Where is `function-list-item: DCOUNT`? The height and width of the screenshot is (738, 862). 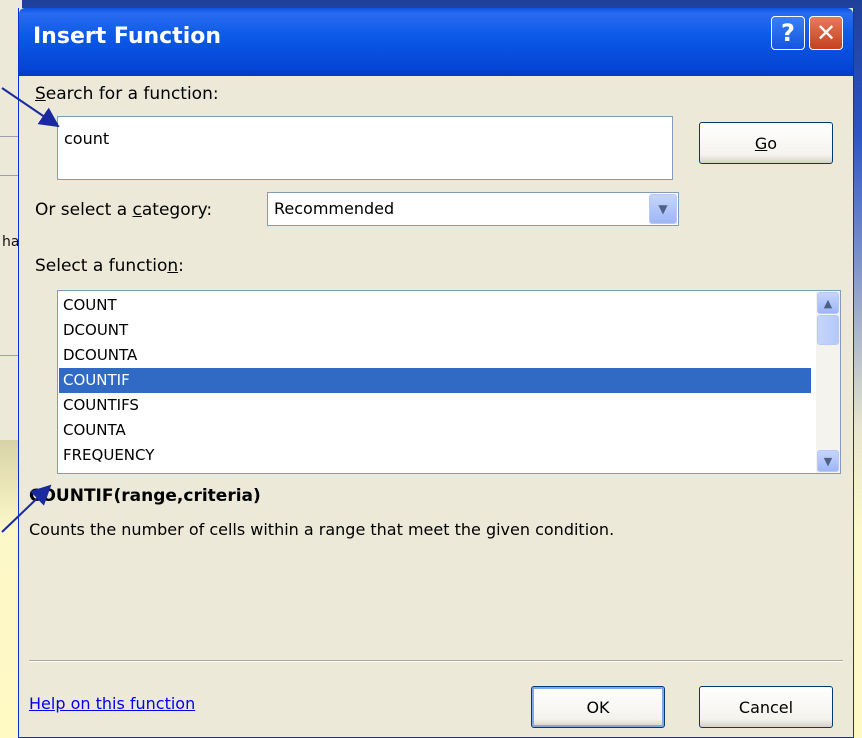 function-list-item: DCOUNT is located at coordinates (435, 330).